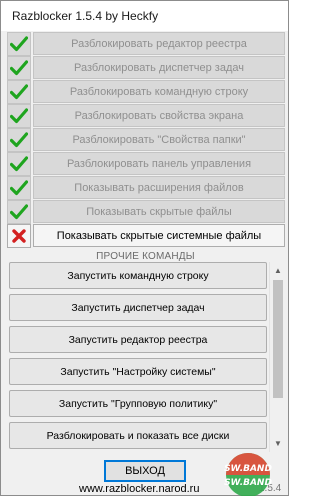  What do you see at coordinates (278, 339) in the screenshot?
I see `scroll-thumb` at bounding box center [278, 339].